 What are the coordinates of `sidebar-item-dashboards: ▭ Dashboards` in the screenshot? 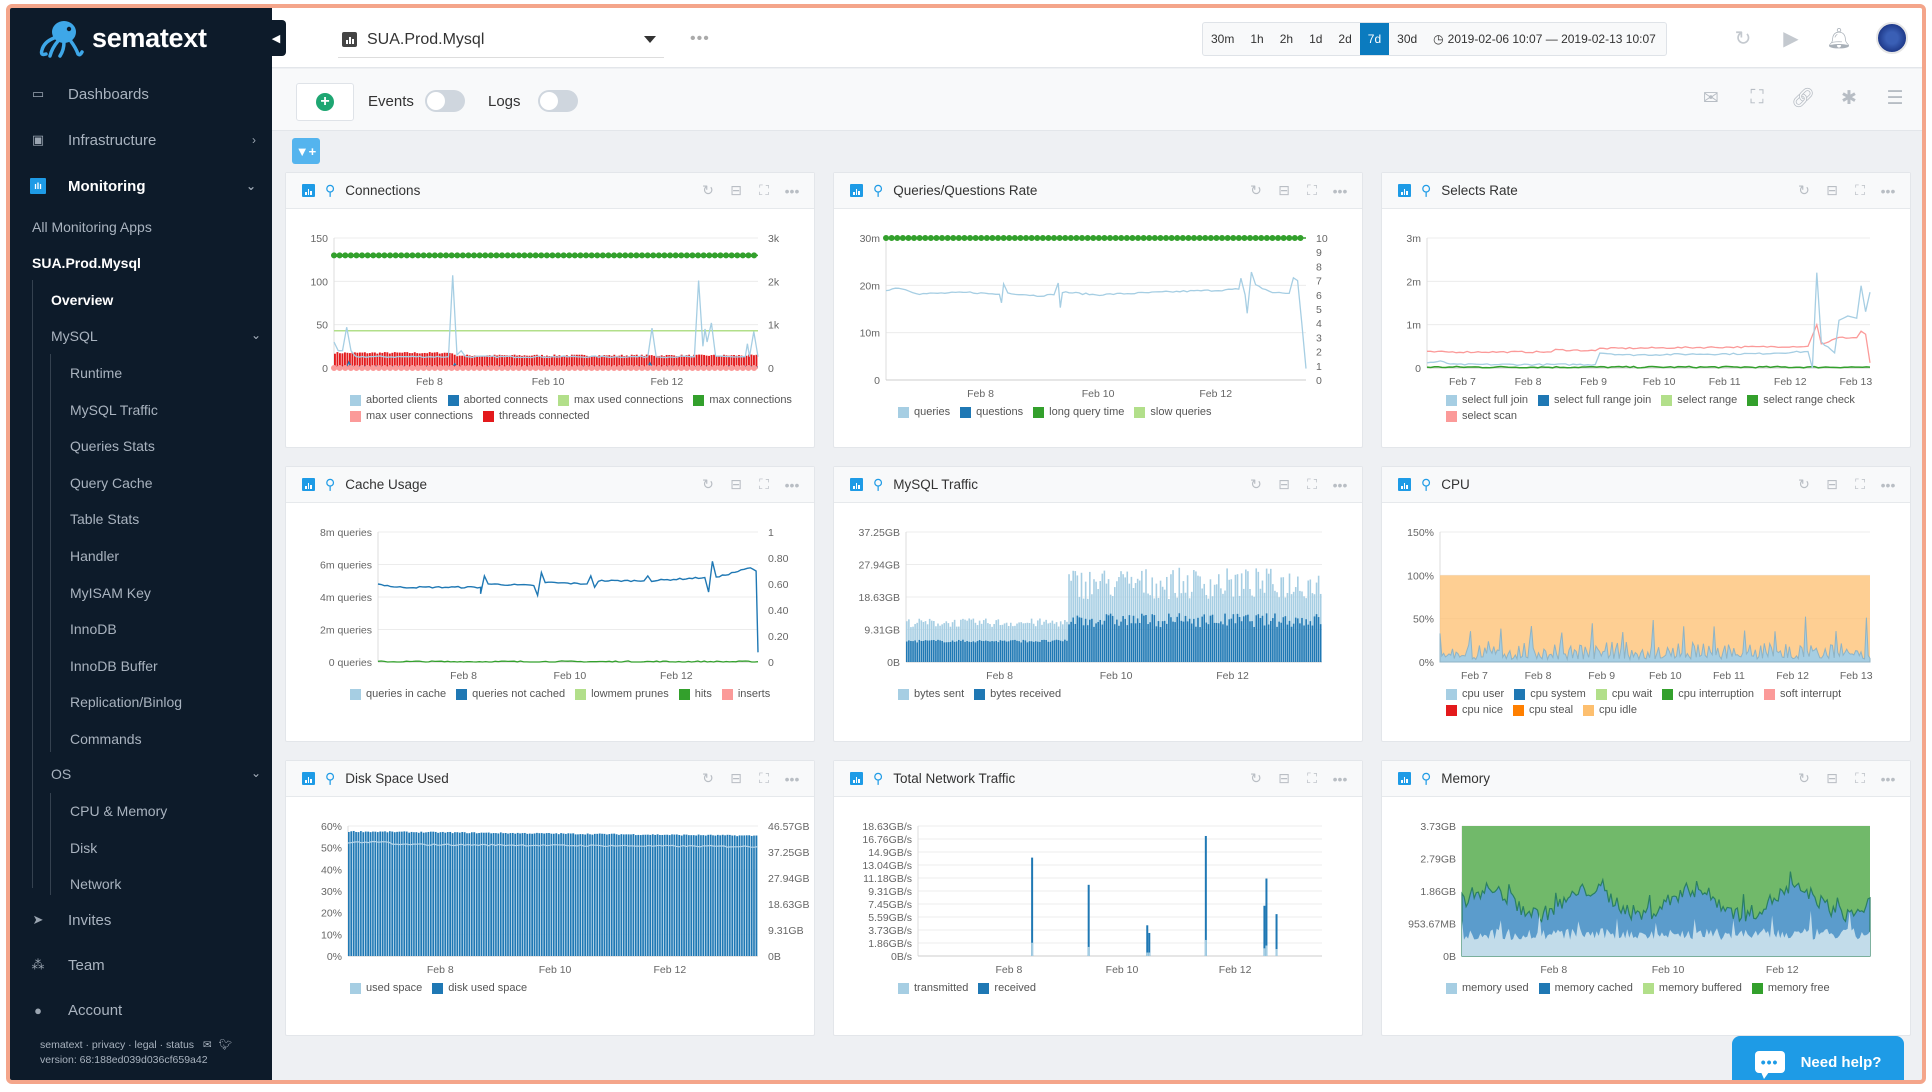 It's located at (141, 94).